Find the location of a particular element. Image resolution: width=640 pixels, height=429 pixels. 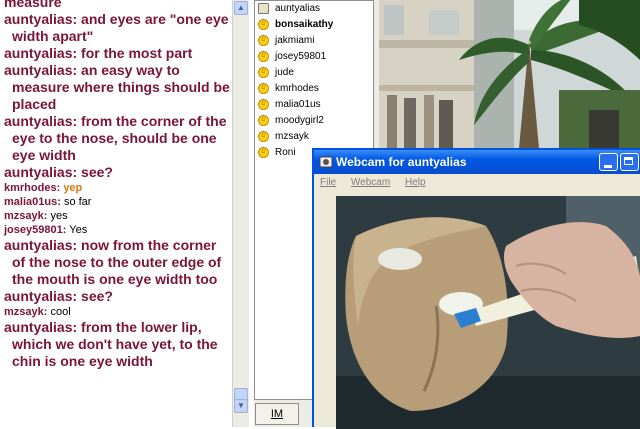

user-name: mzsayk is located at coordinates (292, 136).